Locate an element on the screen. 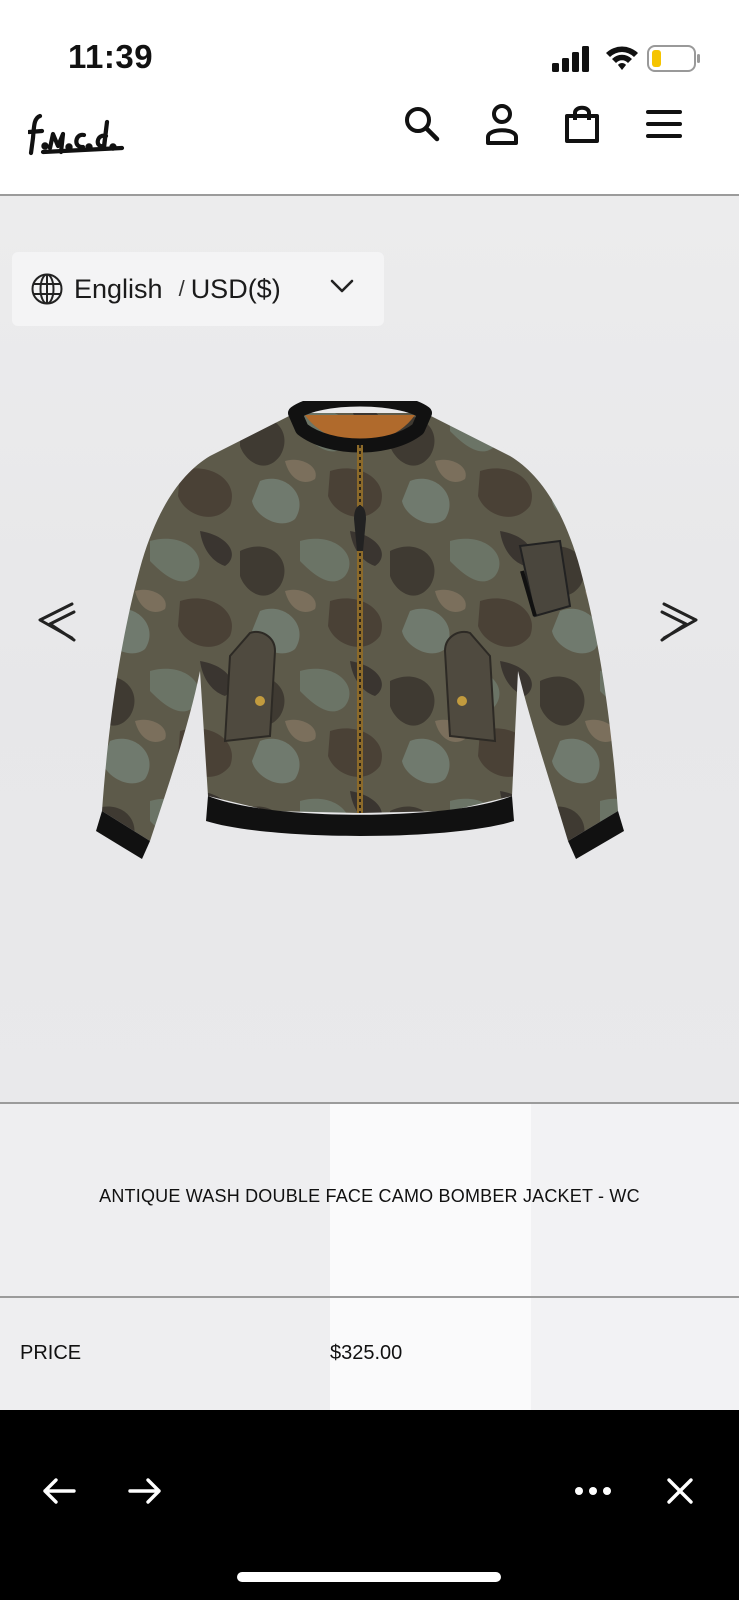  site-header is located at coordinates (369, 143).